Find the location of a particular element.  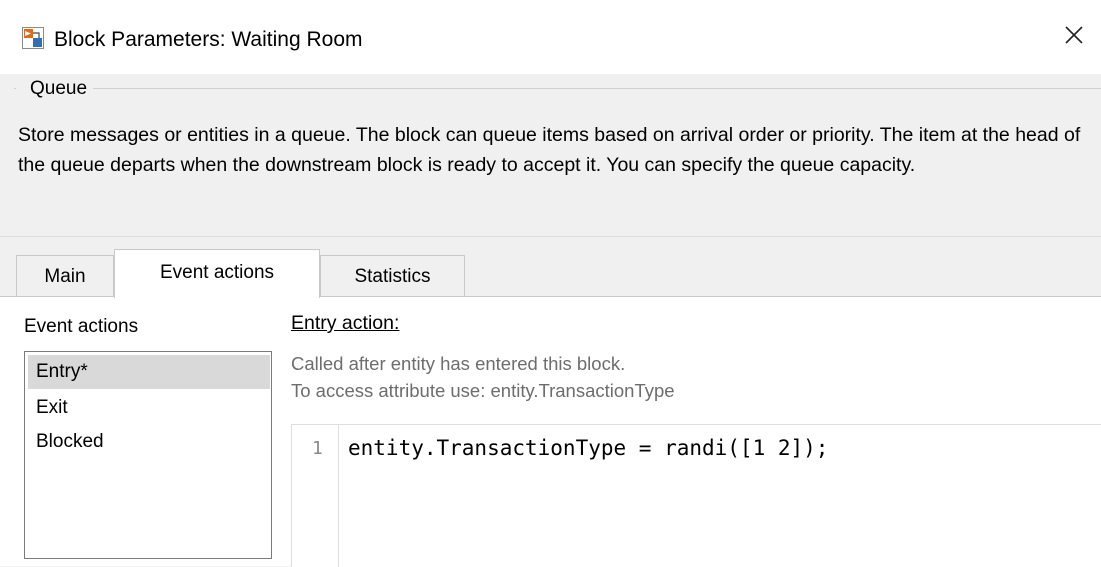

line-number: 1 is located at coordinates (317, 448).